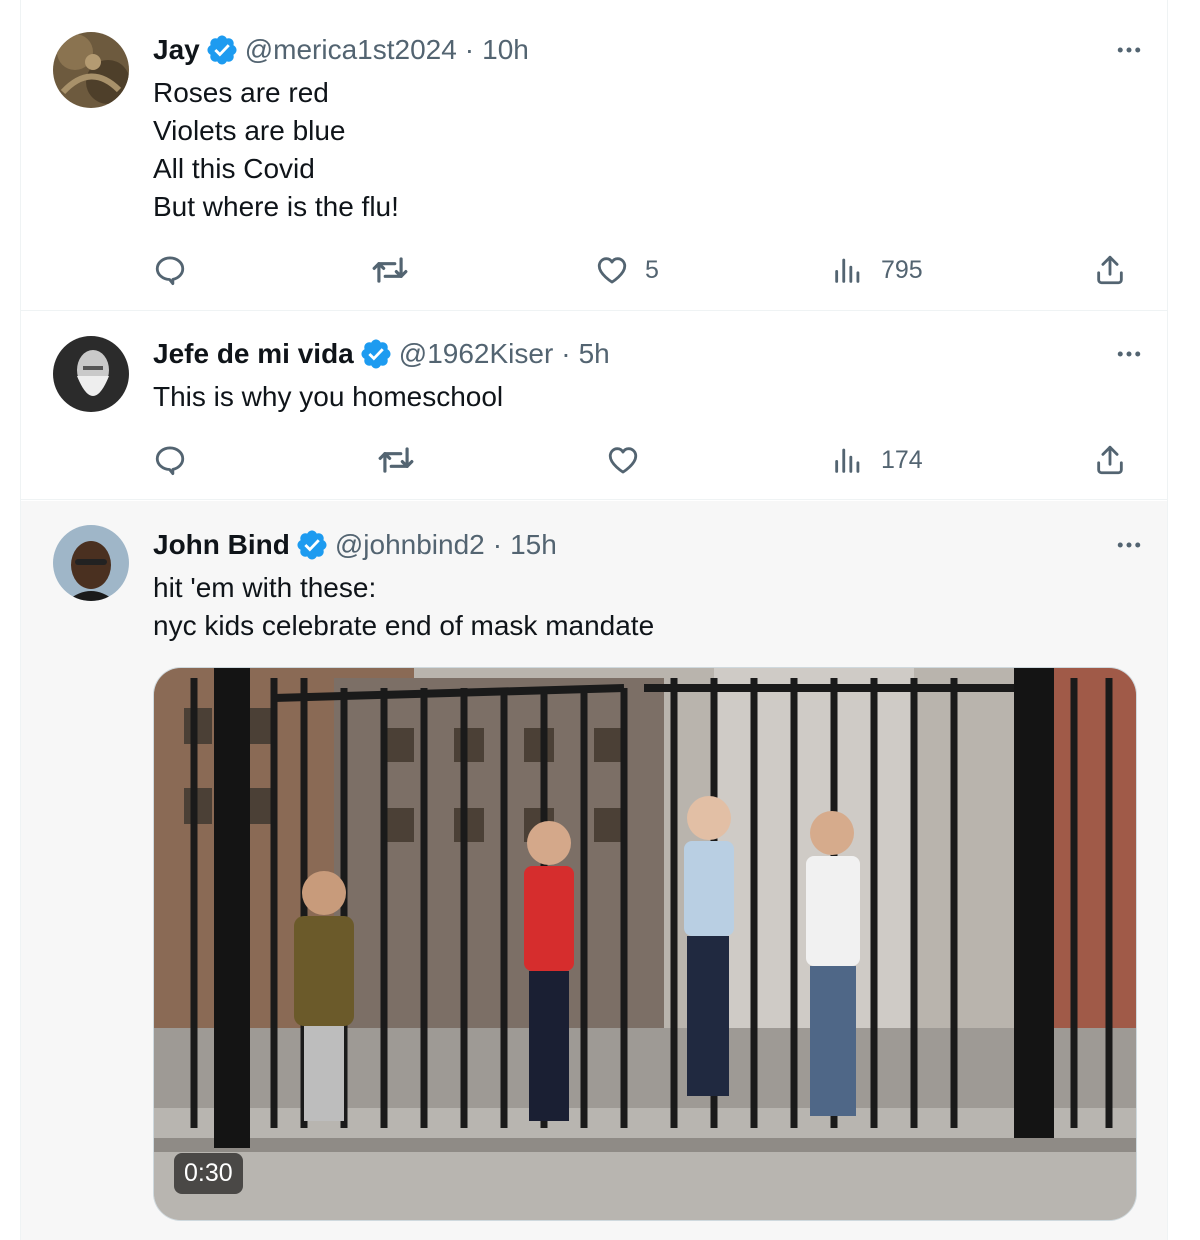  Describe the element at coordinates (249, 130) in the screenshot. I see `tweet-text-line: Violets are blue` at that location.